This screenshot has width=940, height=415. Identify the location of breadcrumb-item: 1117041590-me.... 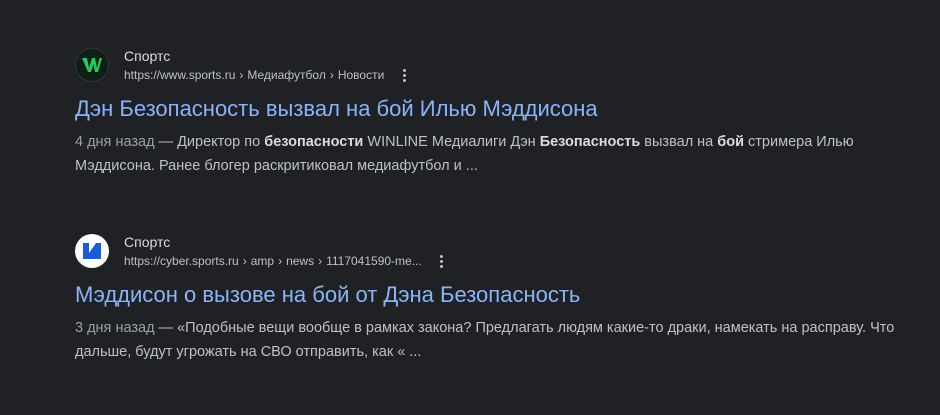
(374, 261).